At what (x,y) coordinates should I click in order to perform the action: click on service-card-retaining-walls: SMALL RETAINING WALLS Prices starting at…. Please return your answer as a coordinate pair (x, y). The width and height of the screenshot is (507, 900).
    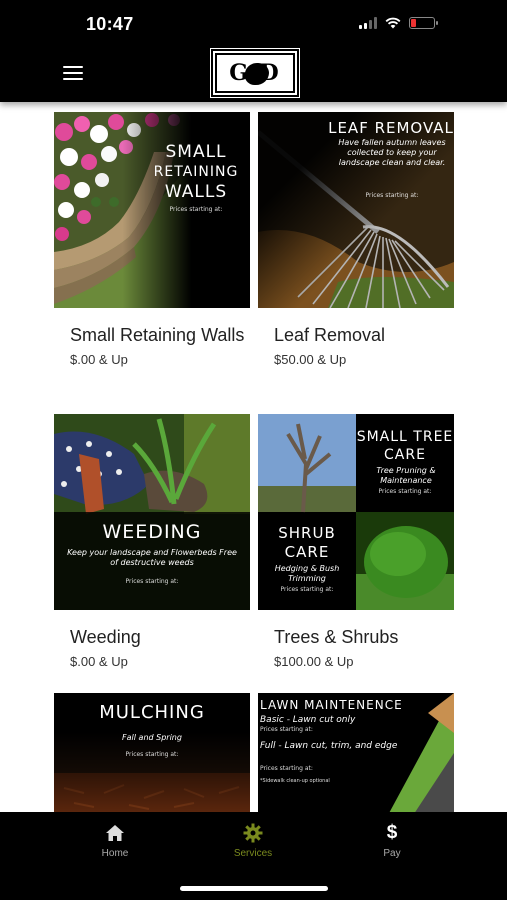
    Looking at the image, I should click on (152, 239).